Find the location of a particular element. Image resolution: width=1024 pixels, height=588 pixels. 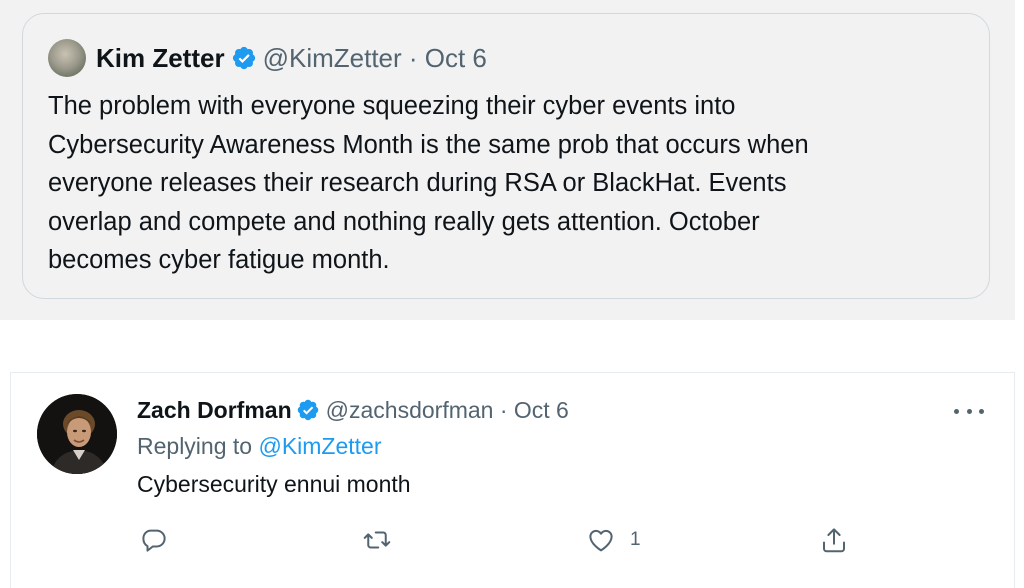

like-count: 1 is located at coordinates (635, 539).